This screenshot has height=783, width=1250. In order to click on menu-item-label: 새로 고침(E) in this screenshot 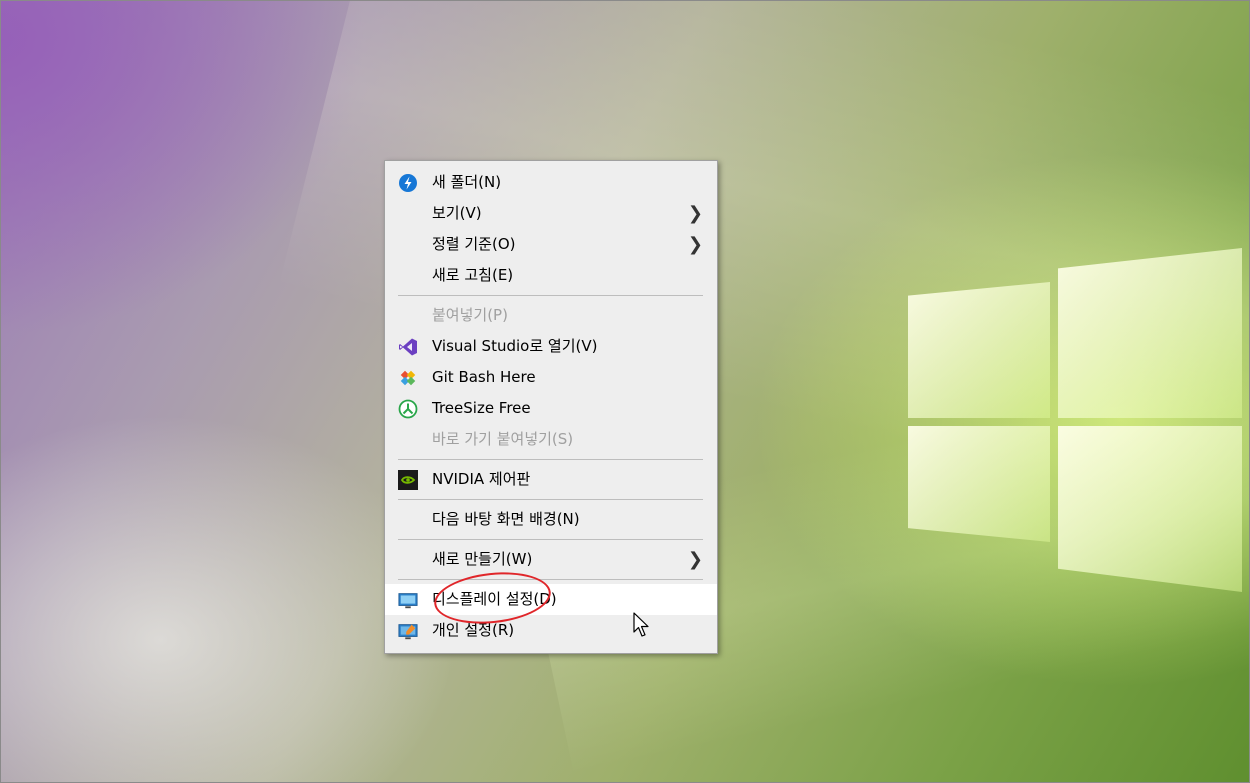, I will do `click(473, 275)`.